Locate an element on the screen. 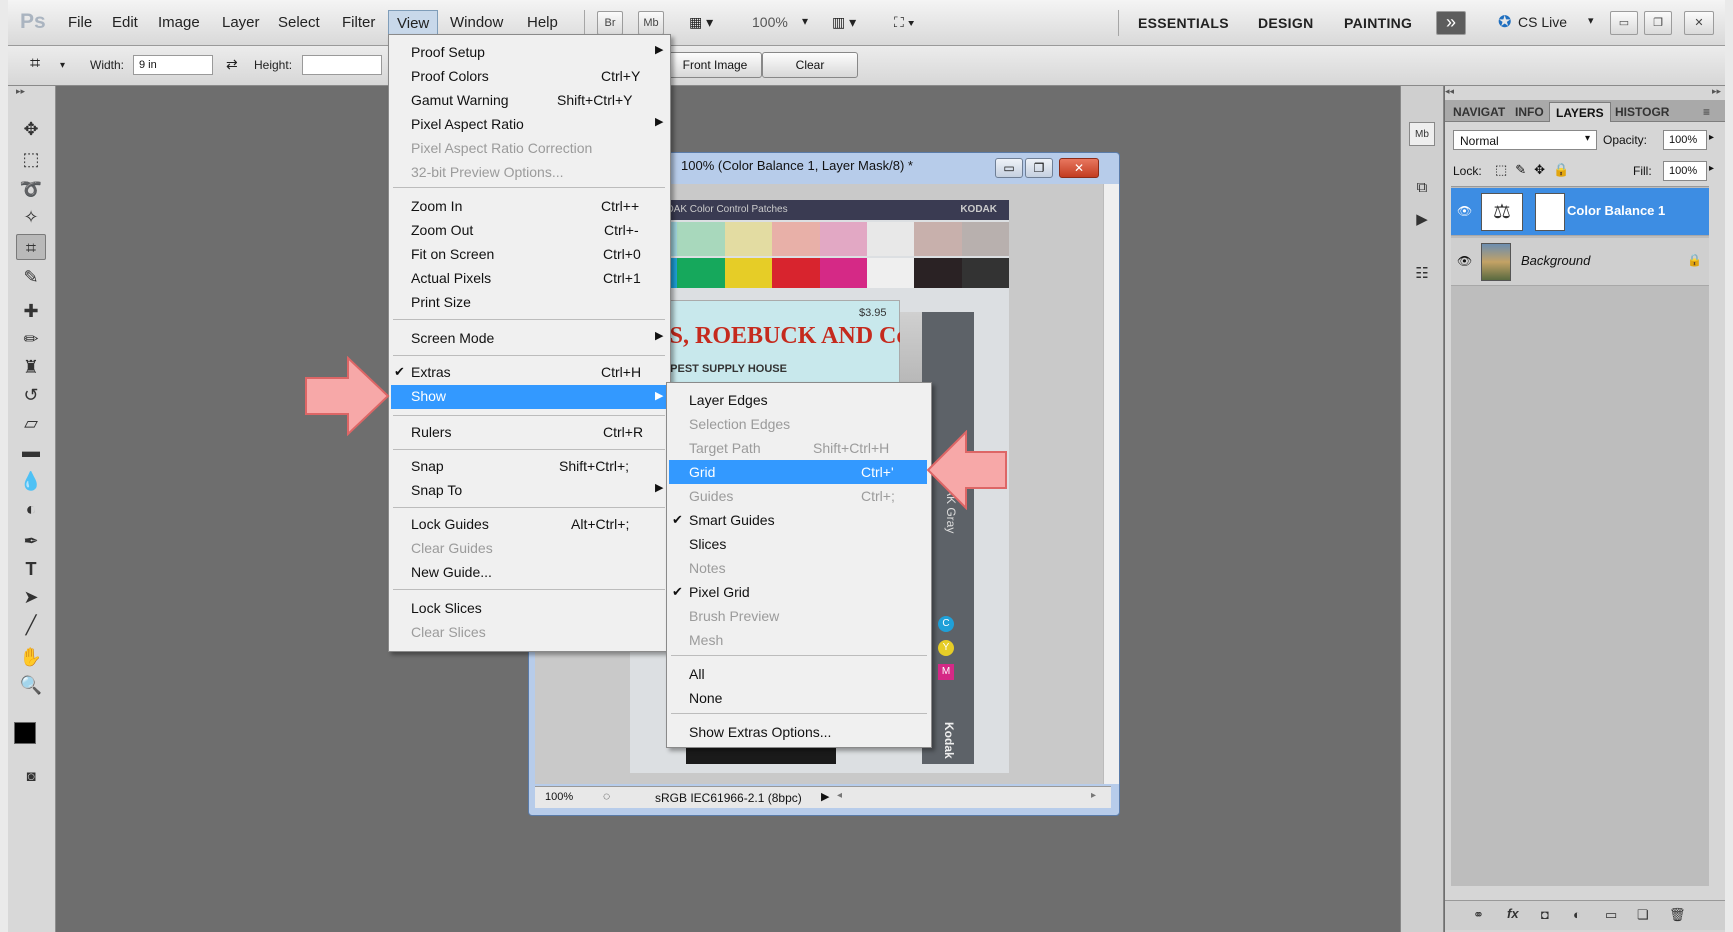 Image resolution: width=1733 pixels, height=932 pixels. menu-window: Window is located at coordinates (476, 22).